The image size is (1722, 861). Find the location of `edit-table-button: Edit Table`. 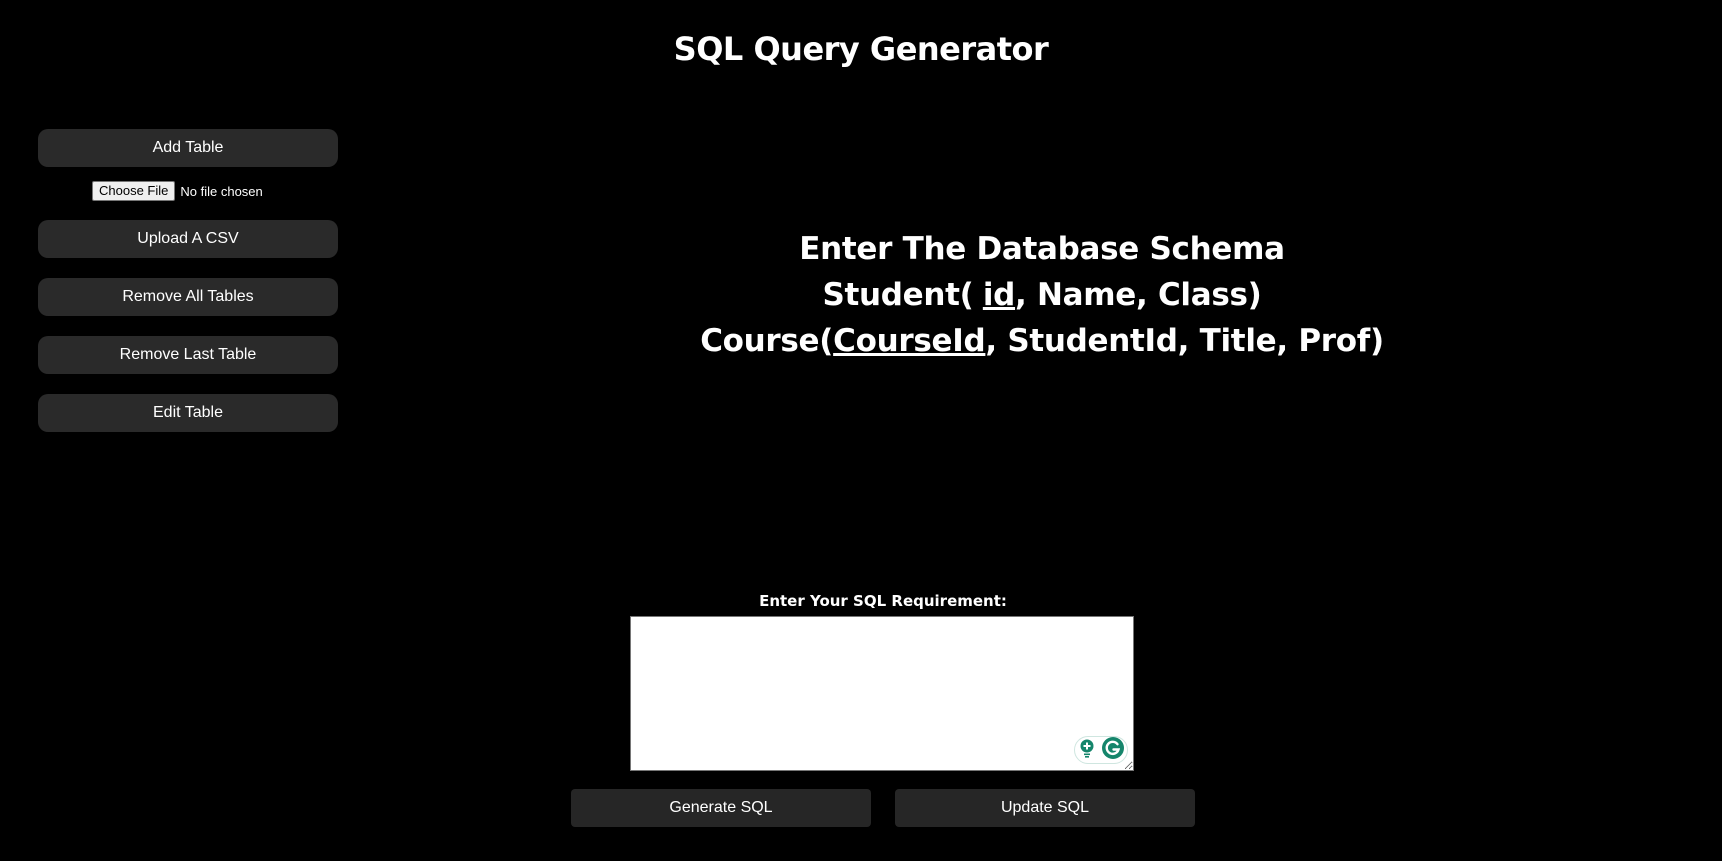

edit-table-button: Edit Table is located at coordinates (188, 413).